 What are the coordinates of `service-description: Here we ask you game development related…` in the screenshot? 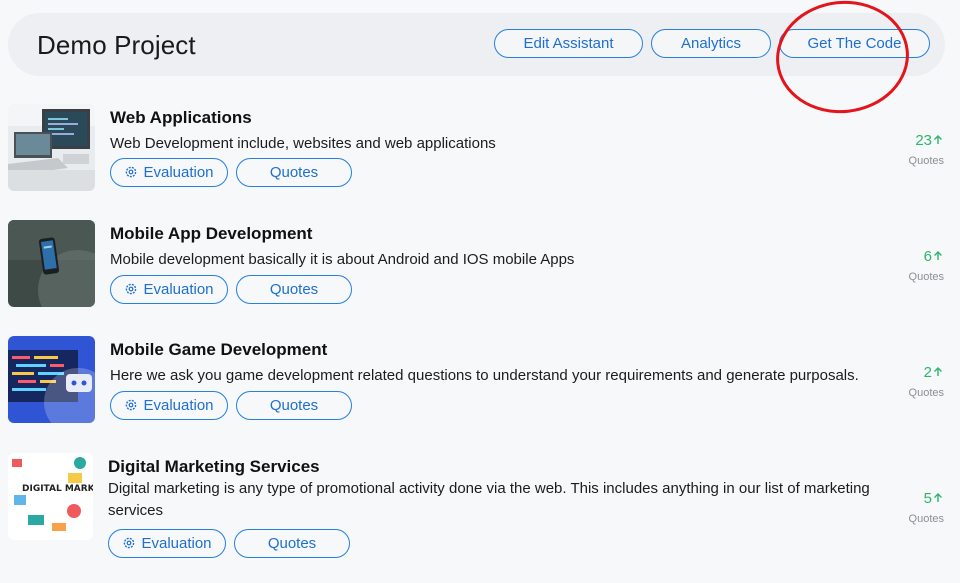 It's located at (484, 375).